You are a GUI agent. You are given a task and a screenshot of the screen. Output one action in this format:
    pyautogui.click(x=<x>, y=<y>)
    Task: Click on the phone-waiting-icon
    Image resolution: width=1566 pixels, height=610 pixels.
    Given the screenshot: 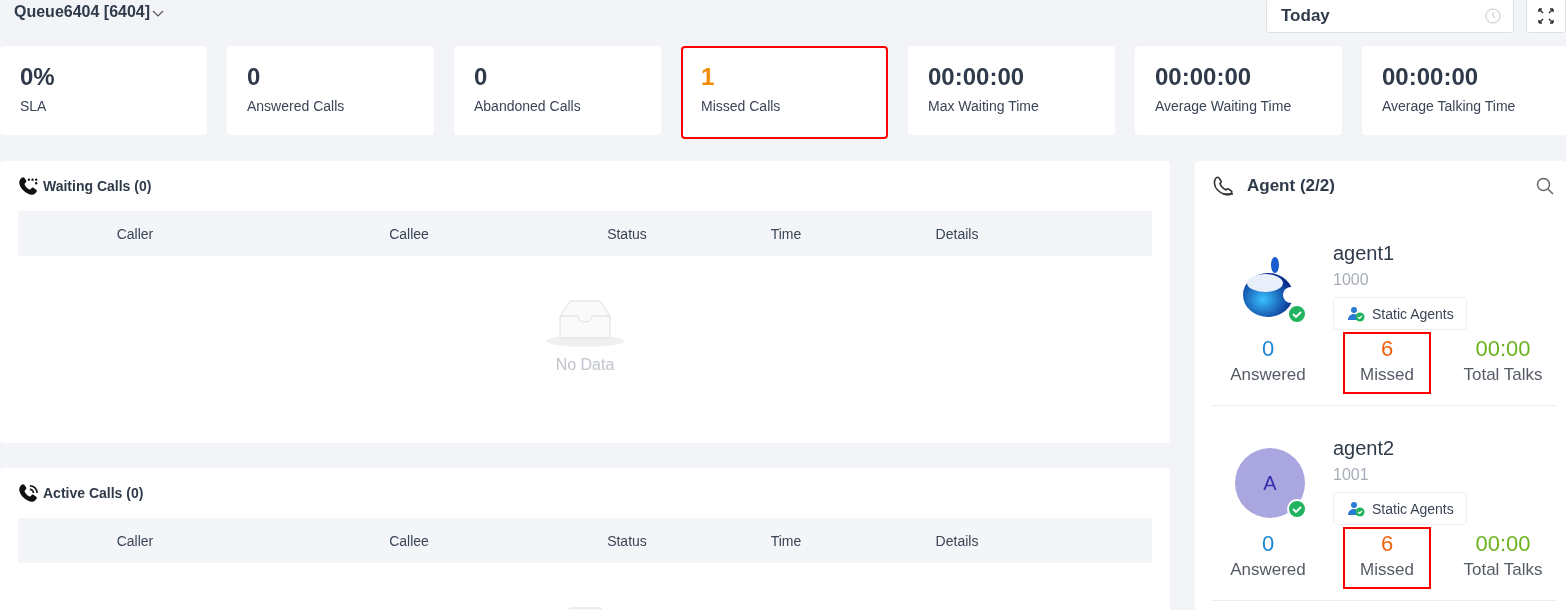 What is the action you would take?
    pyautogui.click(x=28, y=186)
    